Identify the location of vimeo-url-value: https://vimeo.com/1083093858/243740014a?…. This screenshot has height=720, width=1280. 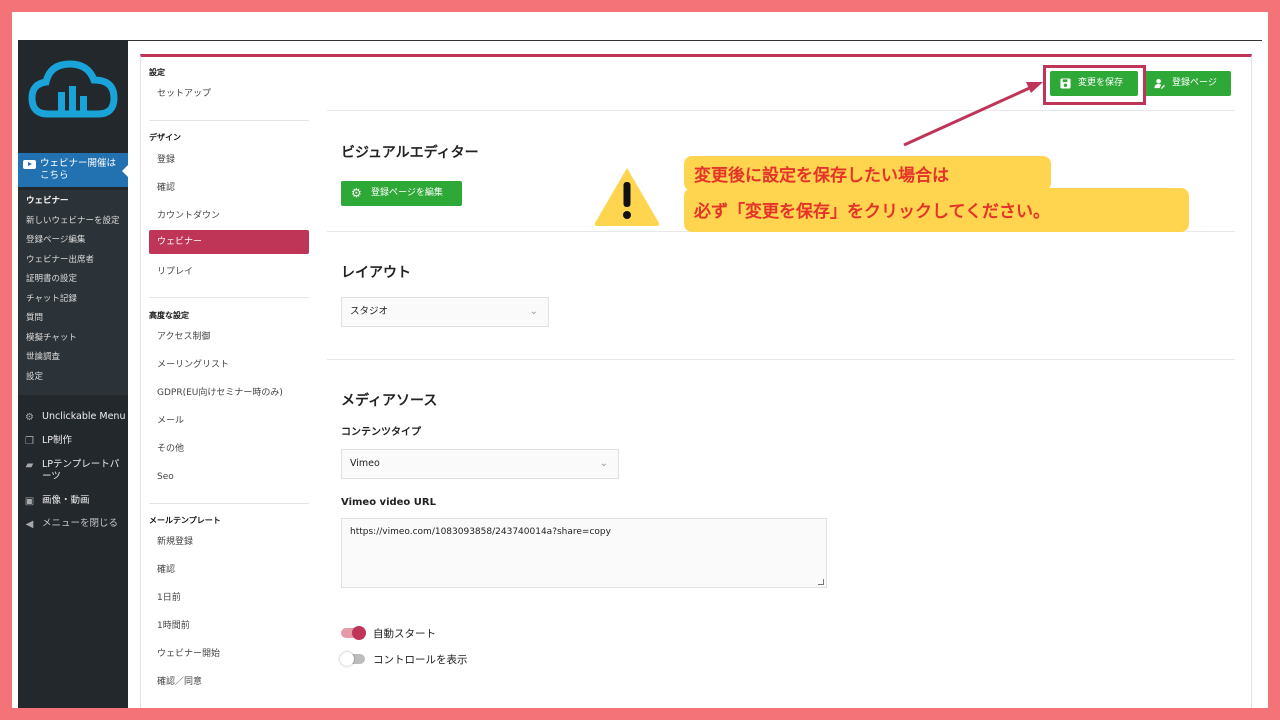
(480, 532).